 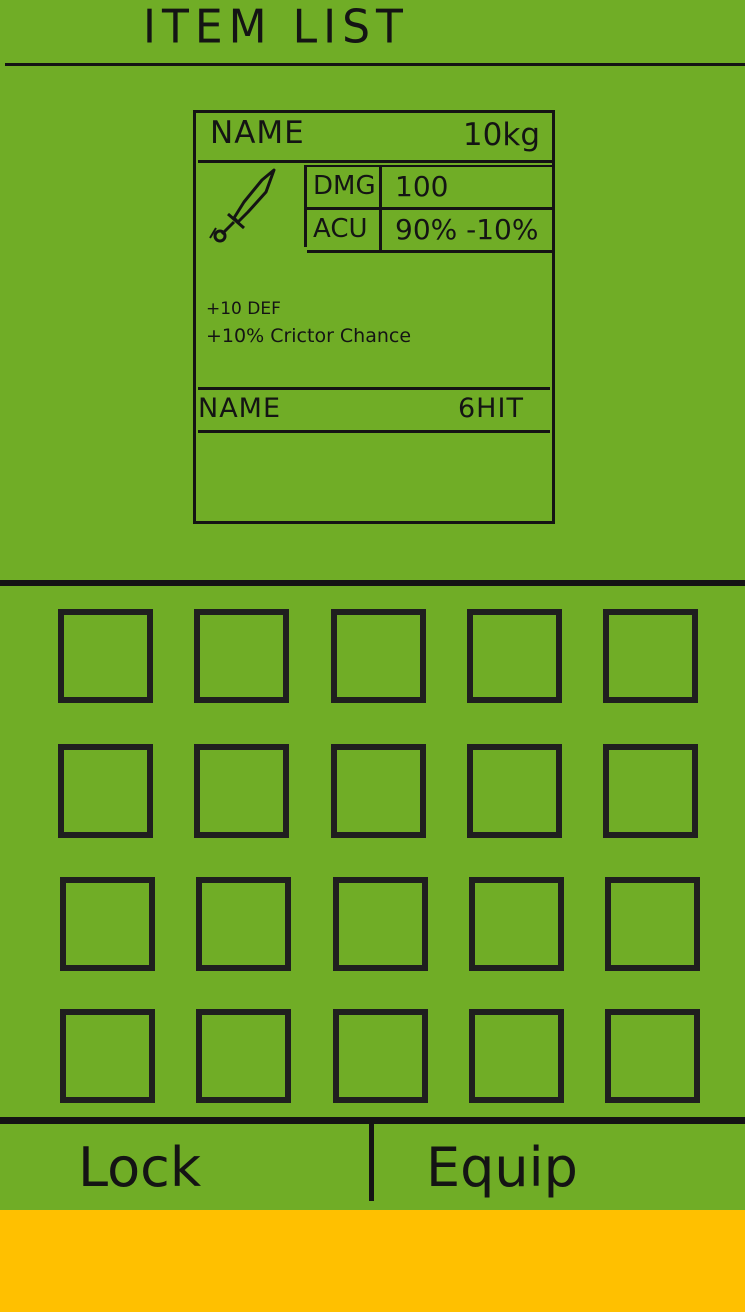 I want to click on title-underline, so click(x=375, y=64).